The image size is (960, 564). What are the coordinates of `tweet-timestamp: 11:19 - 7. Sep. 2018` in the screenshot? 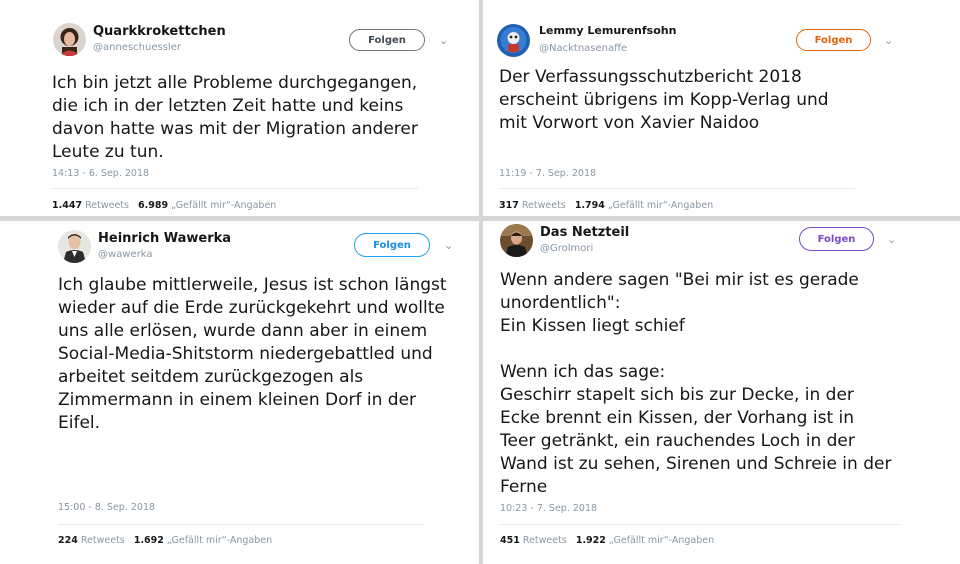 It's located at (547, 173).